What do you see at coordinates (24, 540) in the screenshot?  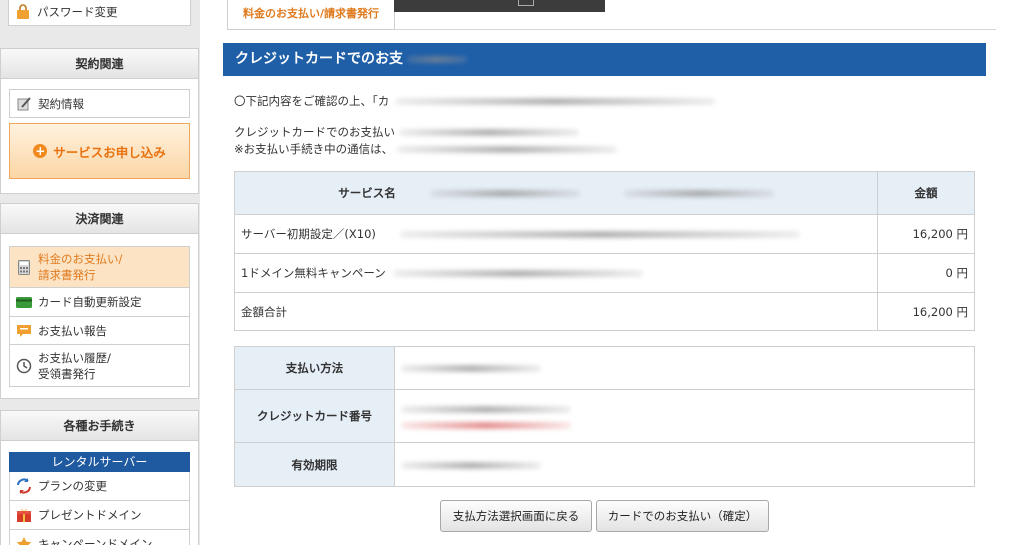 I see `star-icon` at bounding box center [24, 540].